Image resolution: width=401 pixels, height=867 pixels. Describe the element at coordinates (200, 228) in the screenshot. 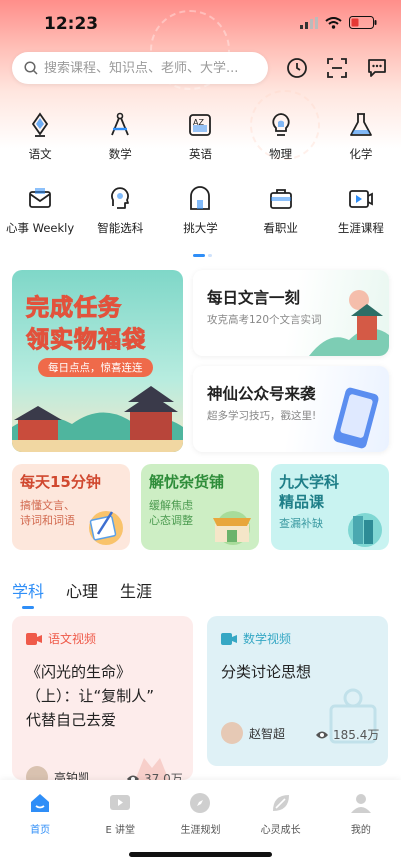

I see `feature-label: 挑大学` at that location.